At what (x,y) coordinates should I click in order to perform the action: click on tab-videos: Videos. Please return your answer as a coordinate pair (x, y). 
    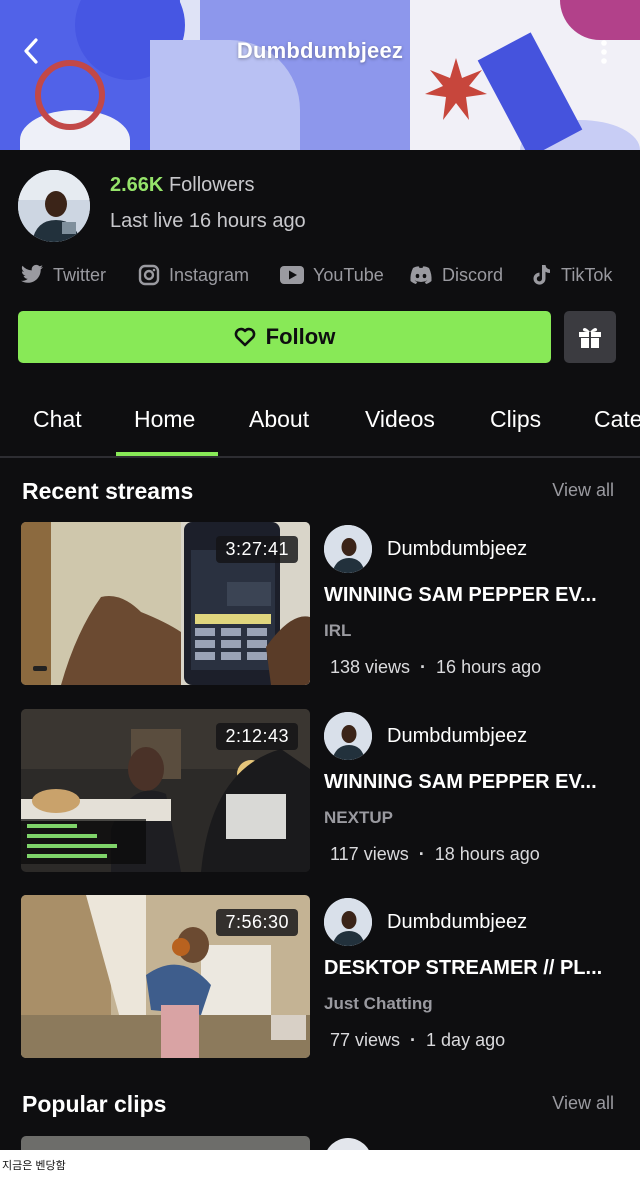
    Looking at the image, I should click on (400, 419).